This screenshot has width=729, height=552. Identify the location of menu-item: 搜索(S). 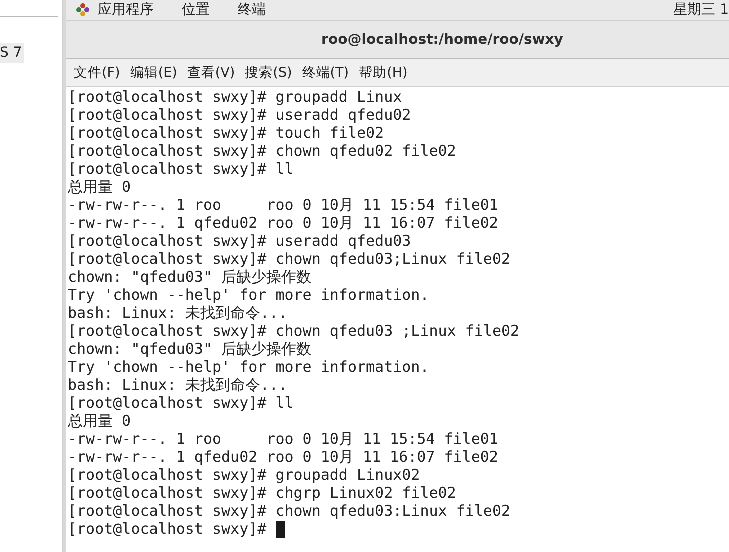
(268, 73).